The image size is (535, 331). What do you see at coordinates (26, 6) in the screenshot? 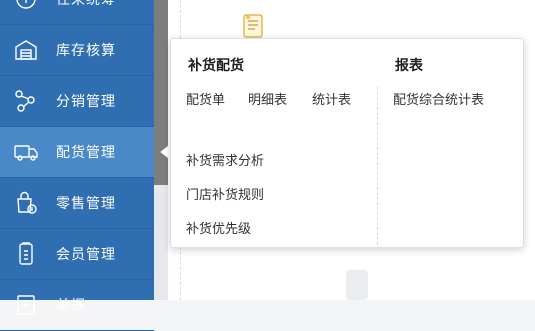
I see `coins-icon` at bounding box center [26, 6].